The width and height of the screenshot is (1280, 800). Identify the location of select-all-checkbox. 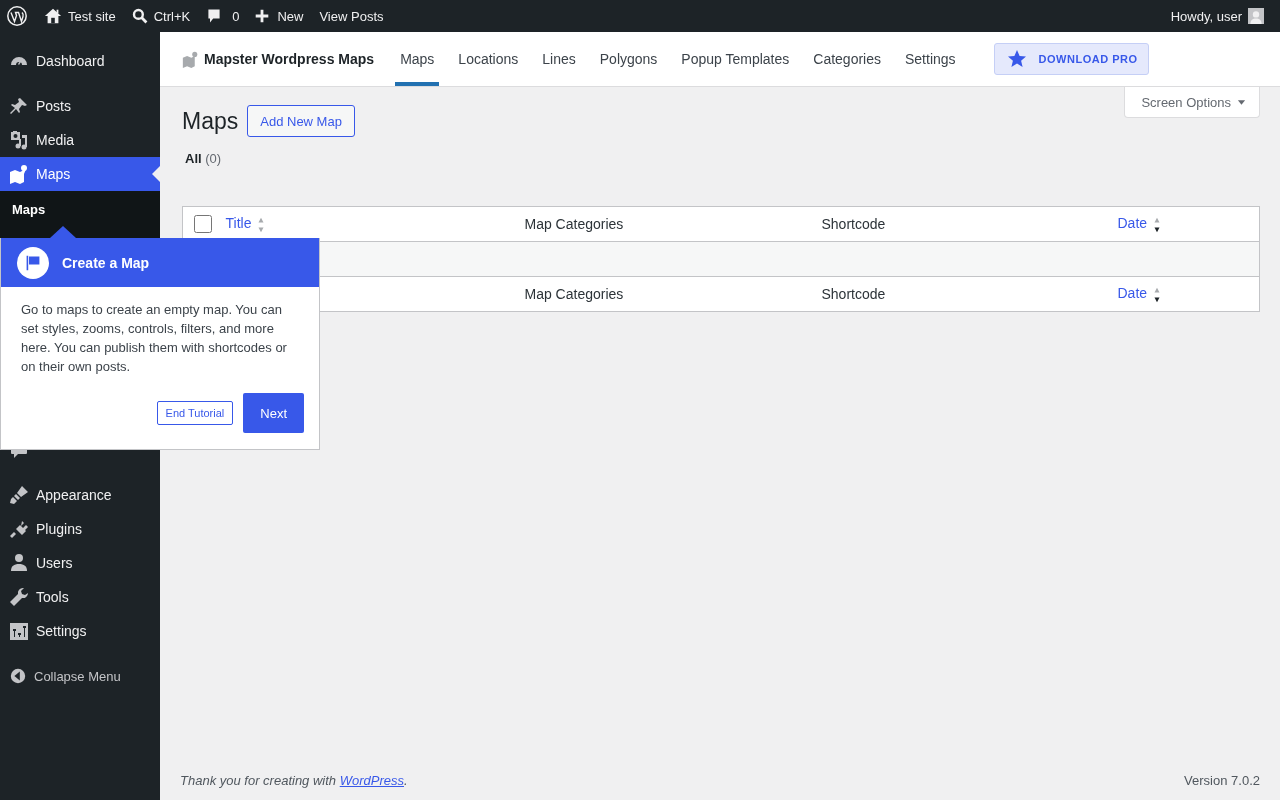
(203, 224).